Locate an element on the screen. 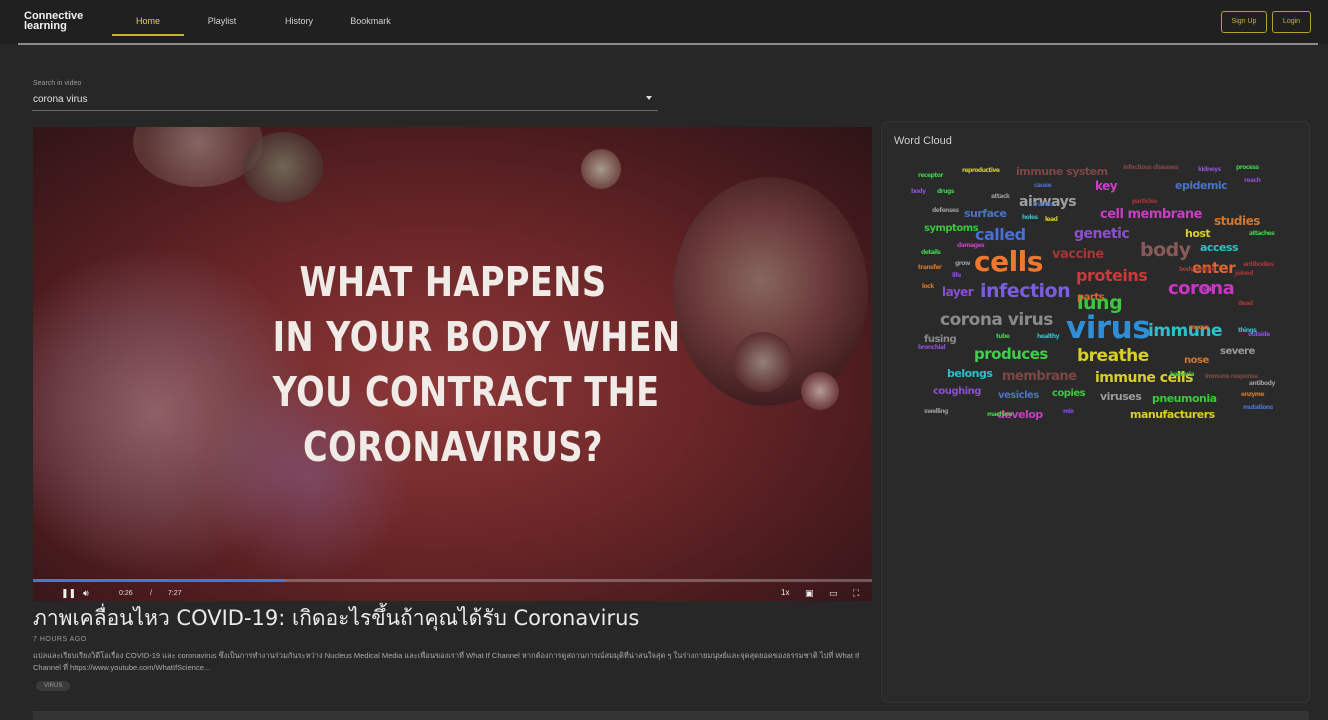 This screenshot has height=720, width=1328. word-cloud-word: proteins is located at coordinates (1112, 275).